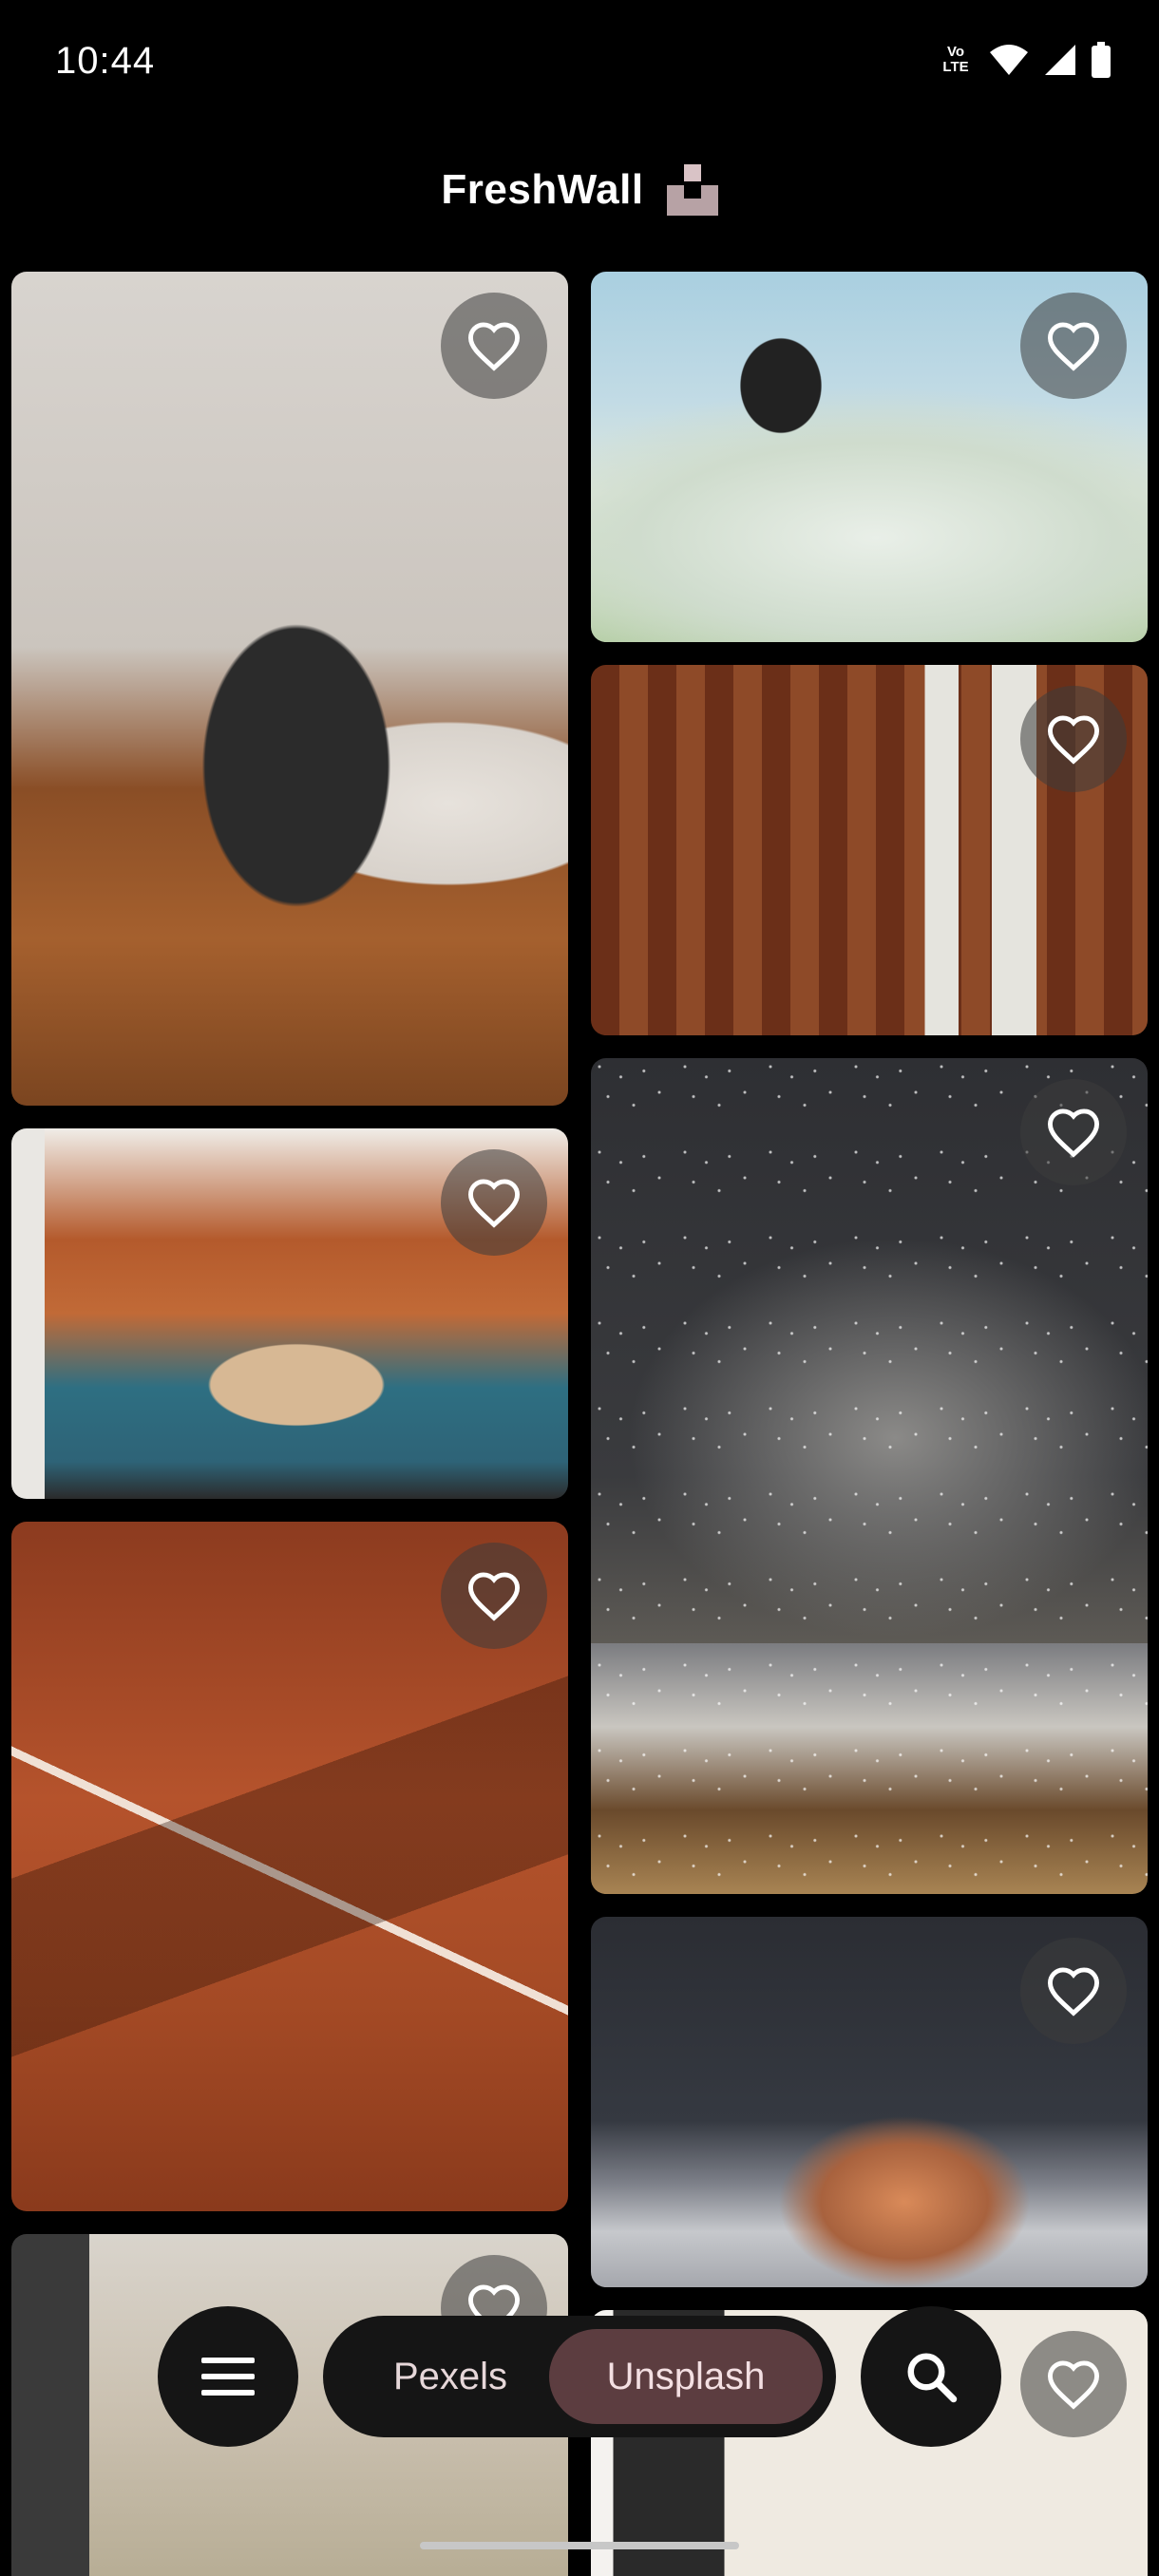 The width and height of the screenshot is (1159, 2576). Describe the element at coordinates (692, 190) in the screenshot. I see `freshwall-logo-icon` at that location.